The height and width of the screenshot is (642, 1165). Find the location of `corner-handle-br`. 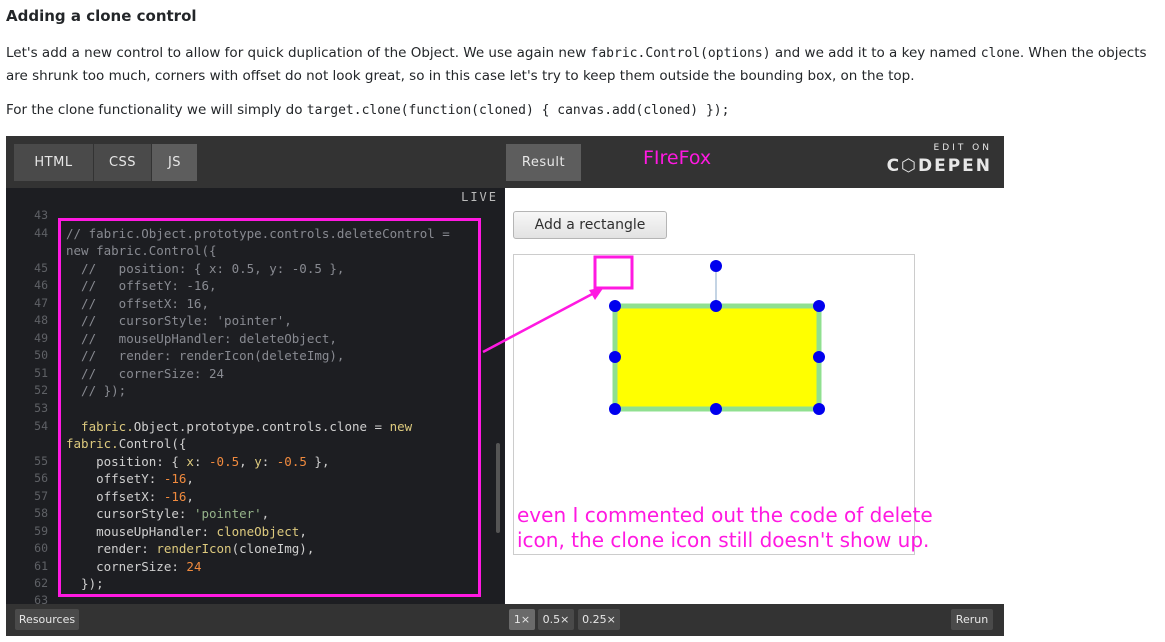

corner-handle-br is located at coordinates (819, 409).